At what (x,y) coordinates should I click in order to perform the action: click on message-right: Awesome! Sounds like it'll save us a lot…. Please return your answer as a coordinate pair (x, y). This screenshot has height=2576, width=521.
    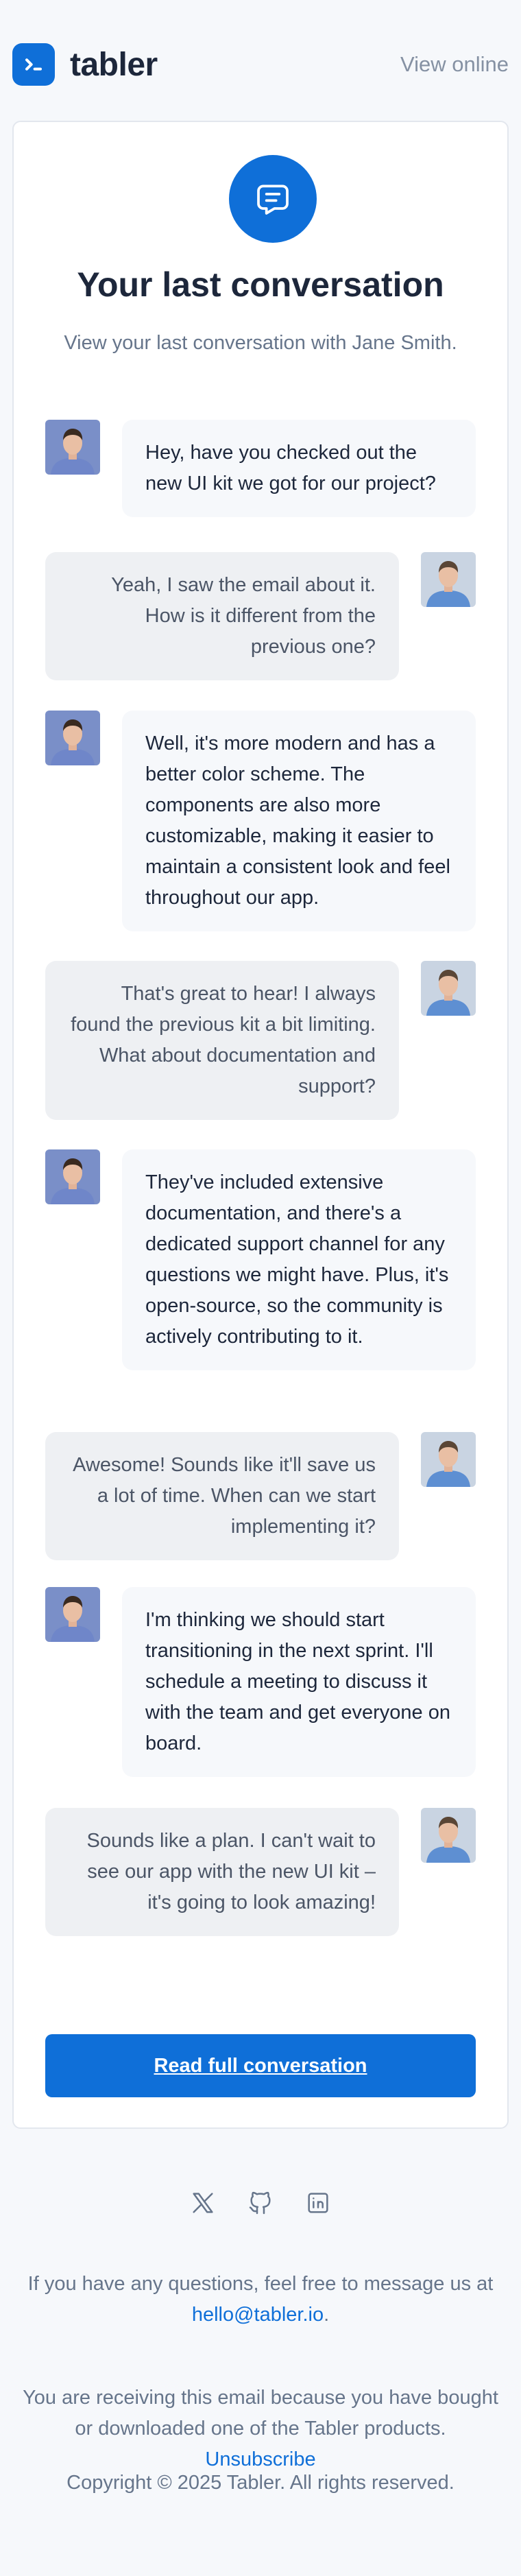
    Looking at the image, I should click on (260, 1496).